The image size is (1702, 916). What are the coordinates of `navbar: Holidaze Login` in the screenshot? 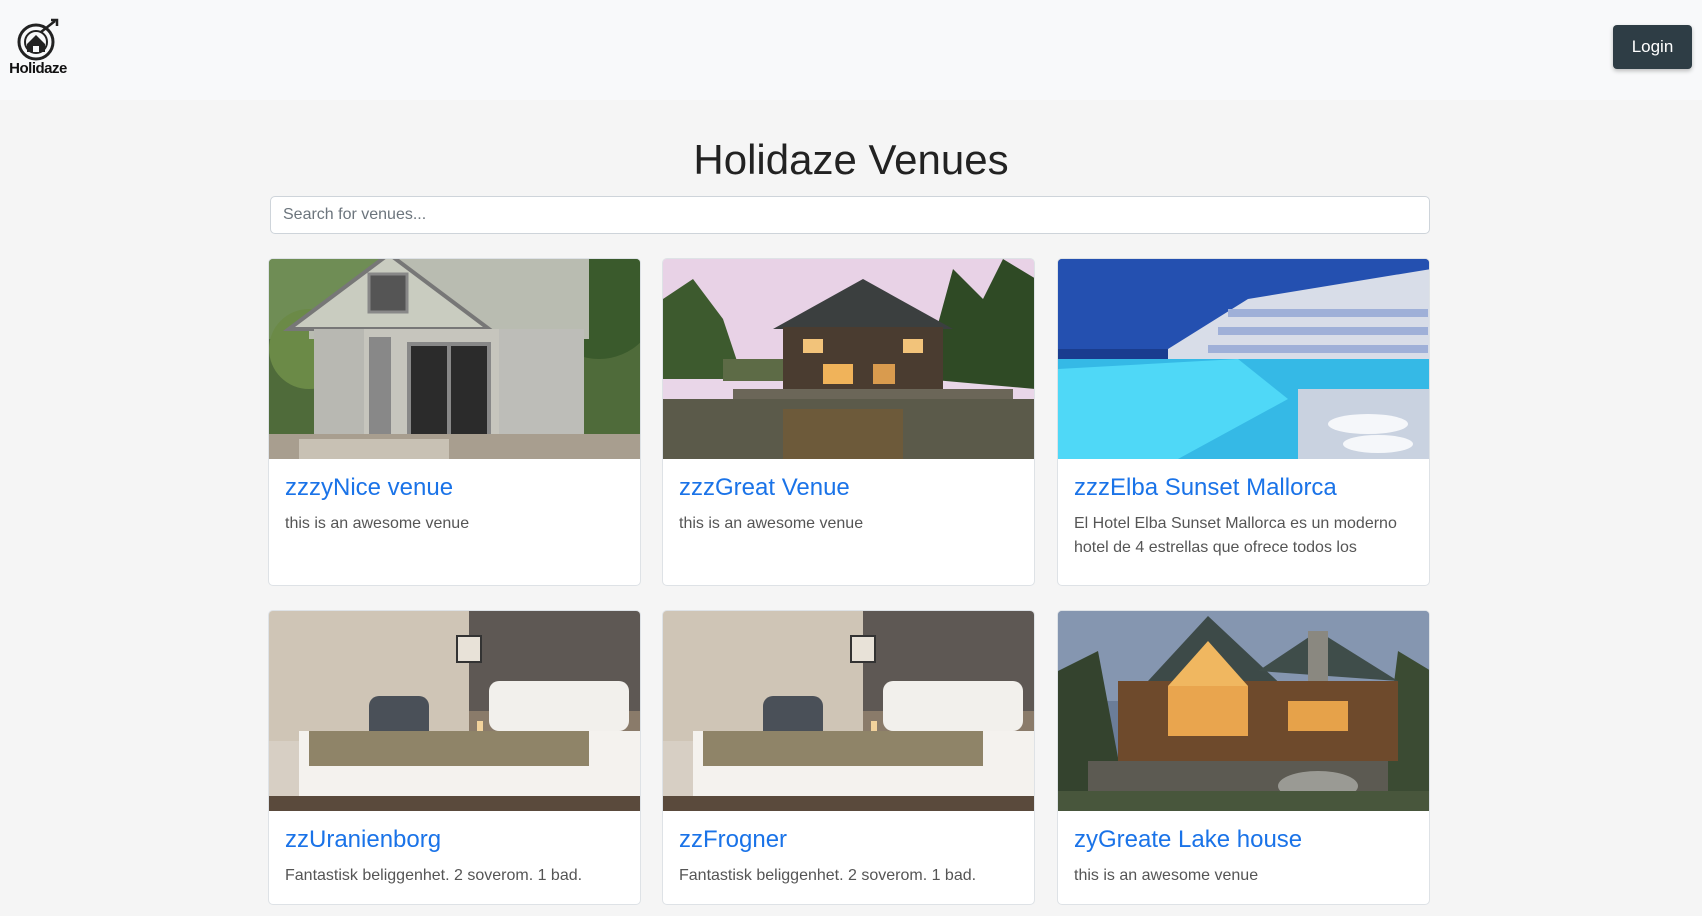 It's located at (851, 50).